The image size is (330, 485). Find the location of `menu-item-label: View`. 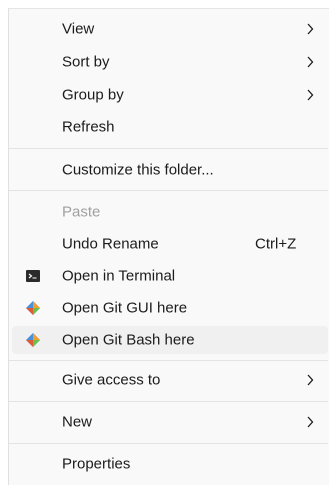

menu-item-label: View is located at coordinates (78, 29).